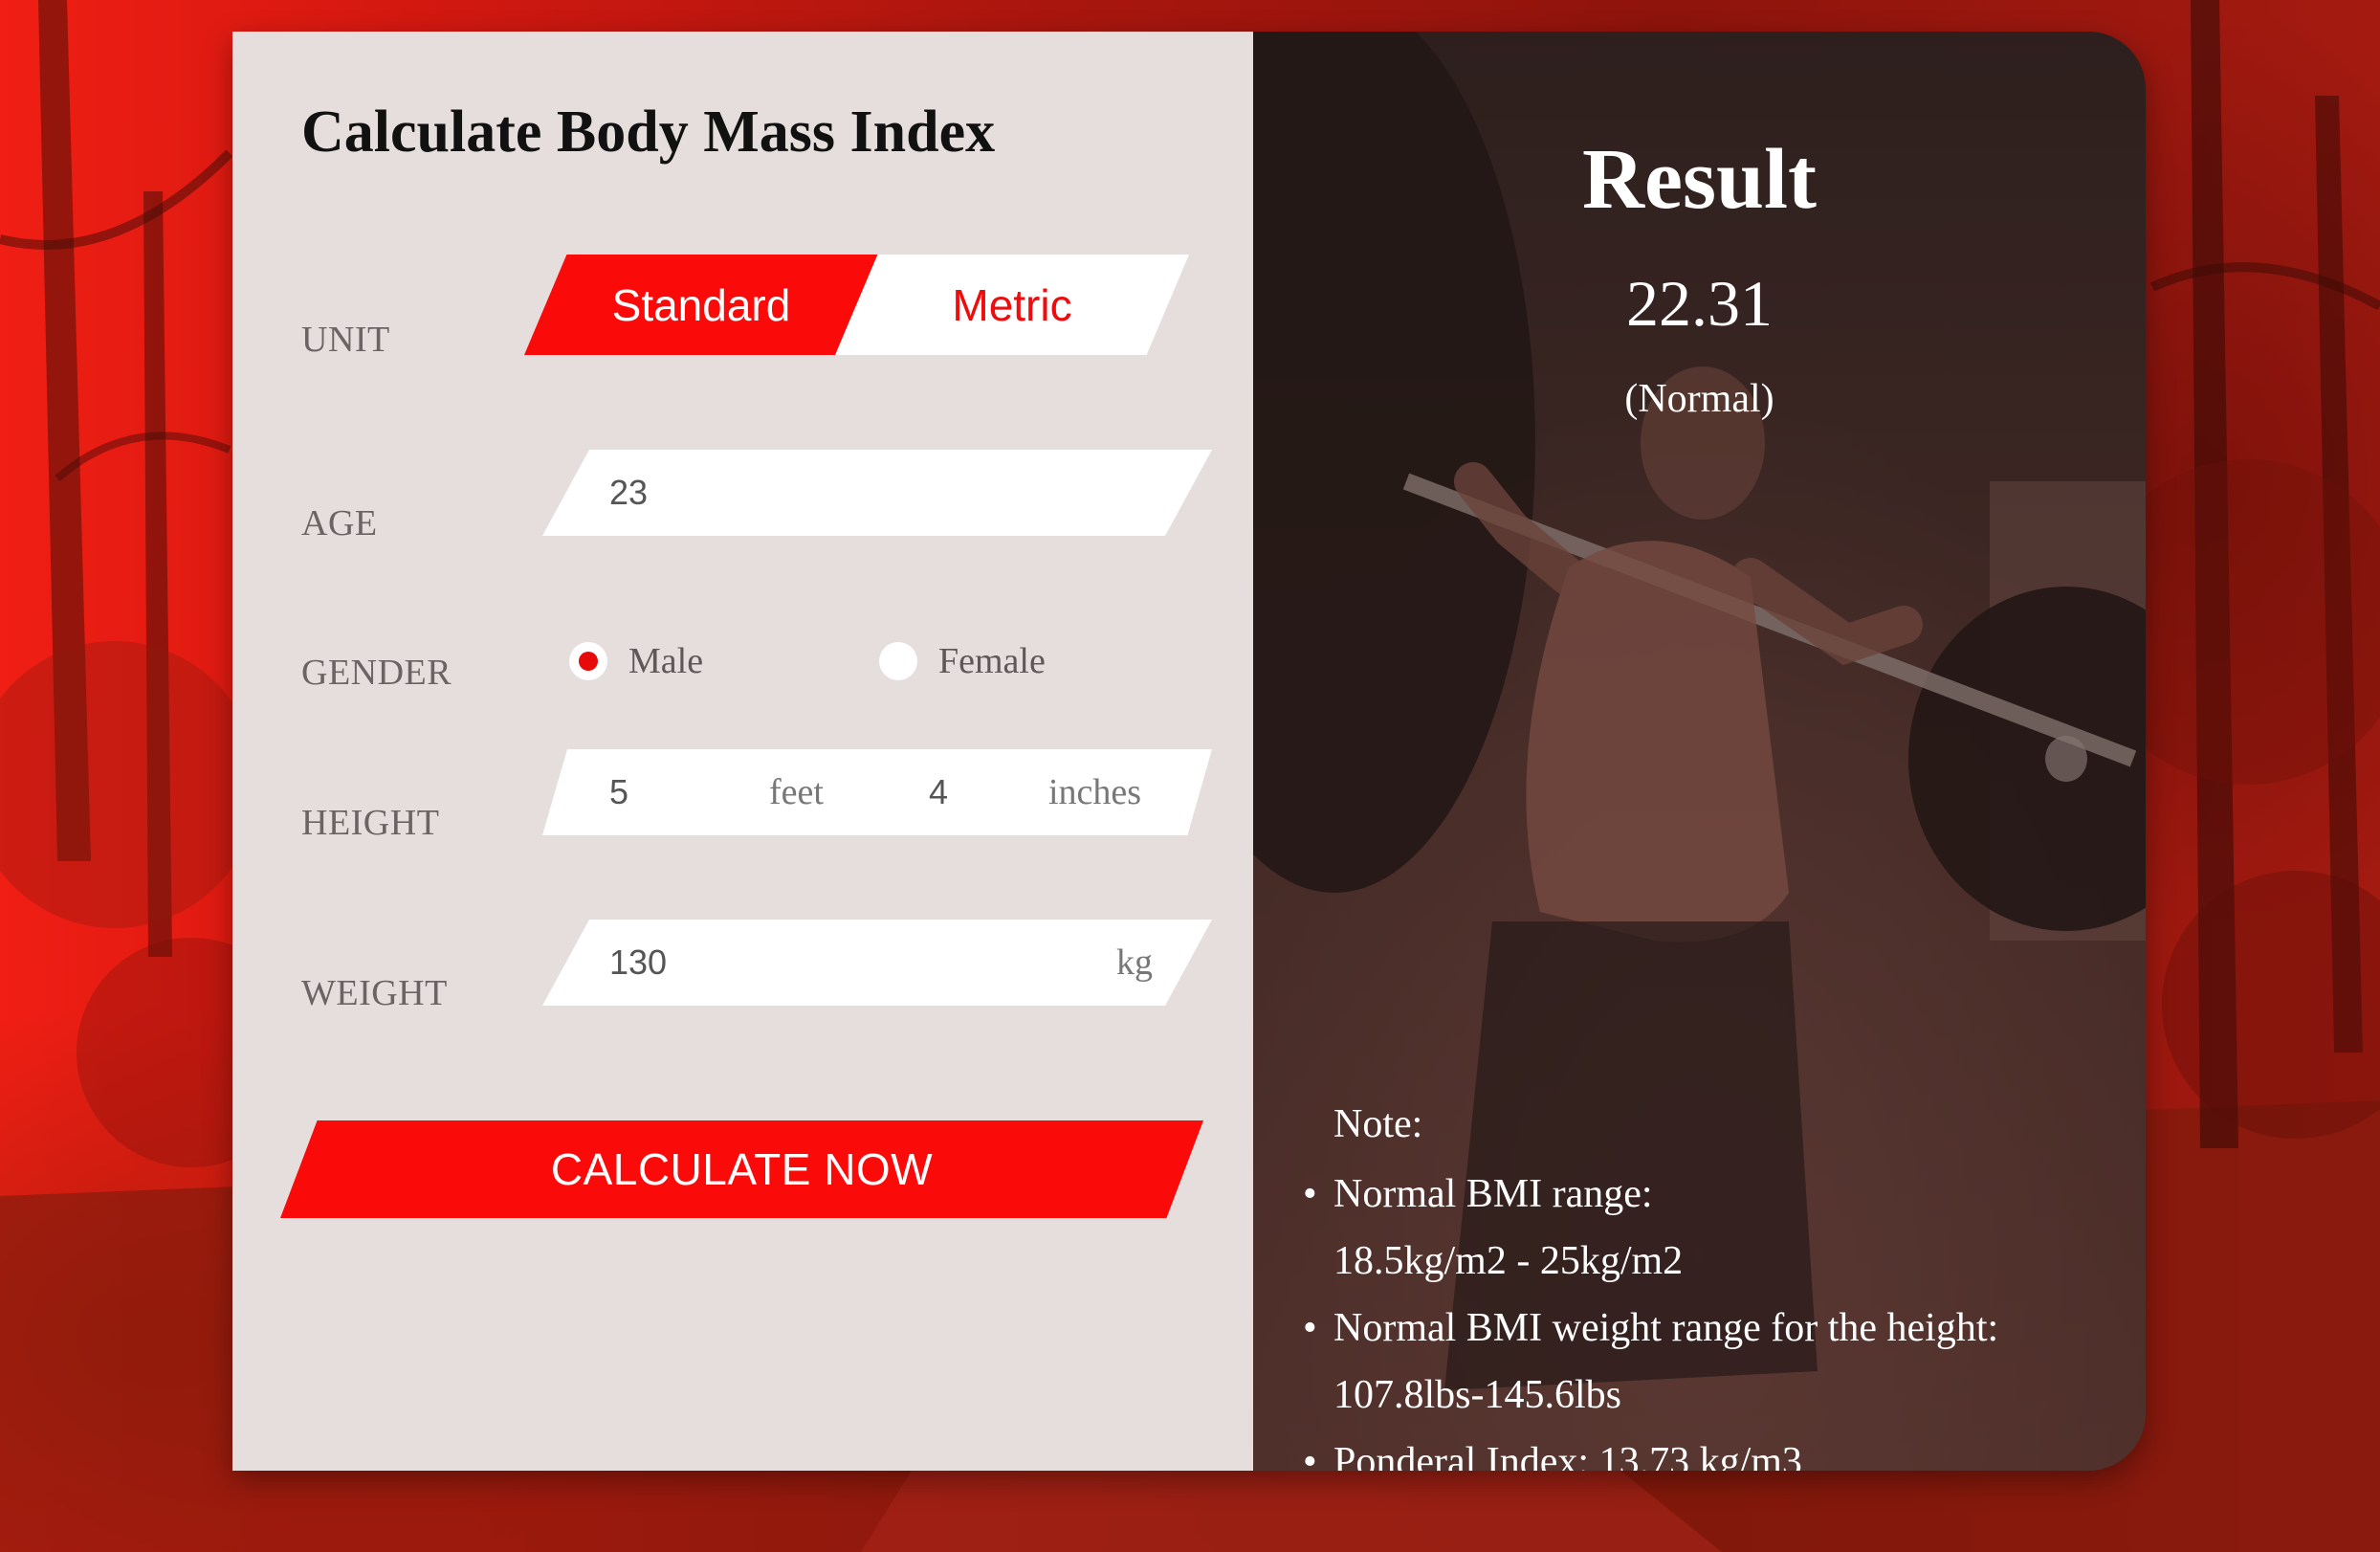 Image resolution: width=2380 pixels, height=1552 pixels. Describe the element at coordinates (629, 493) in the screenshot. I see `age-value: 23` at that location.